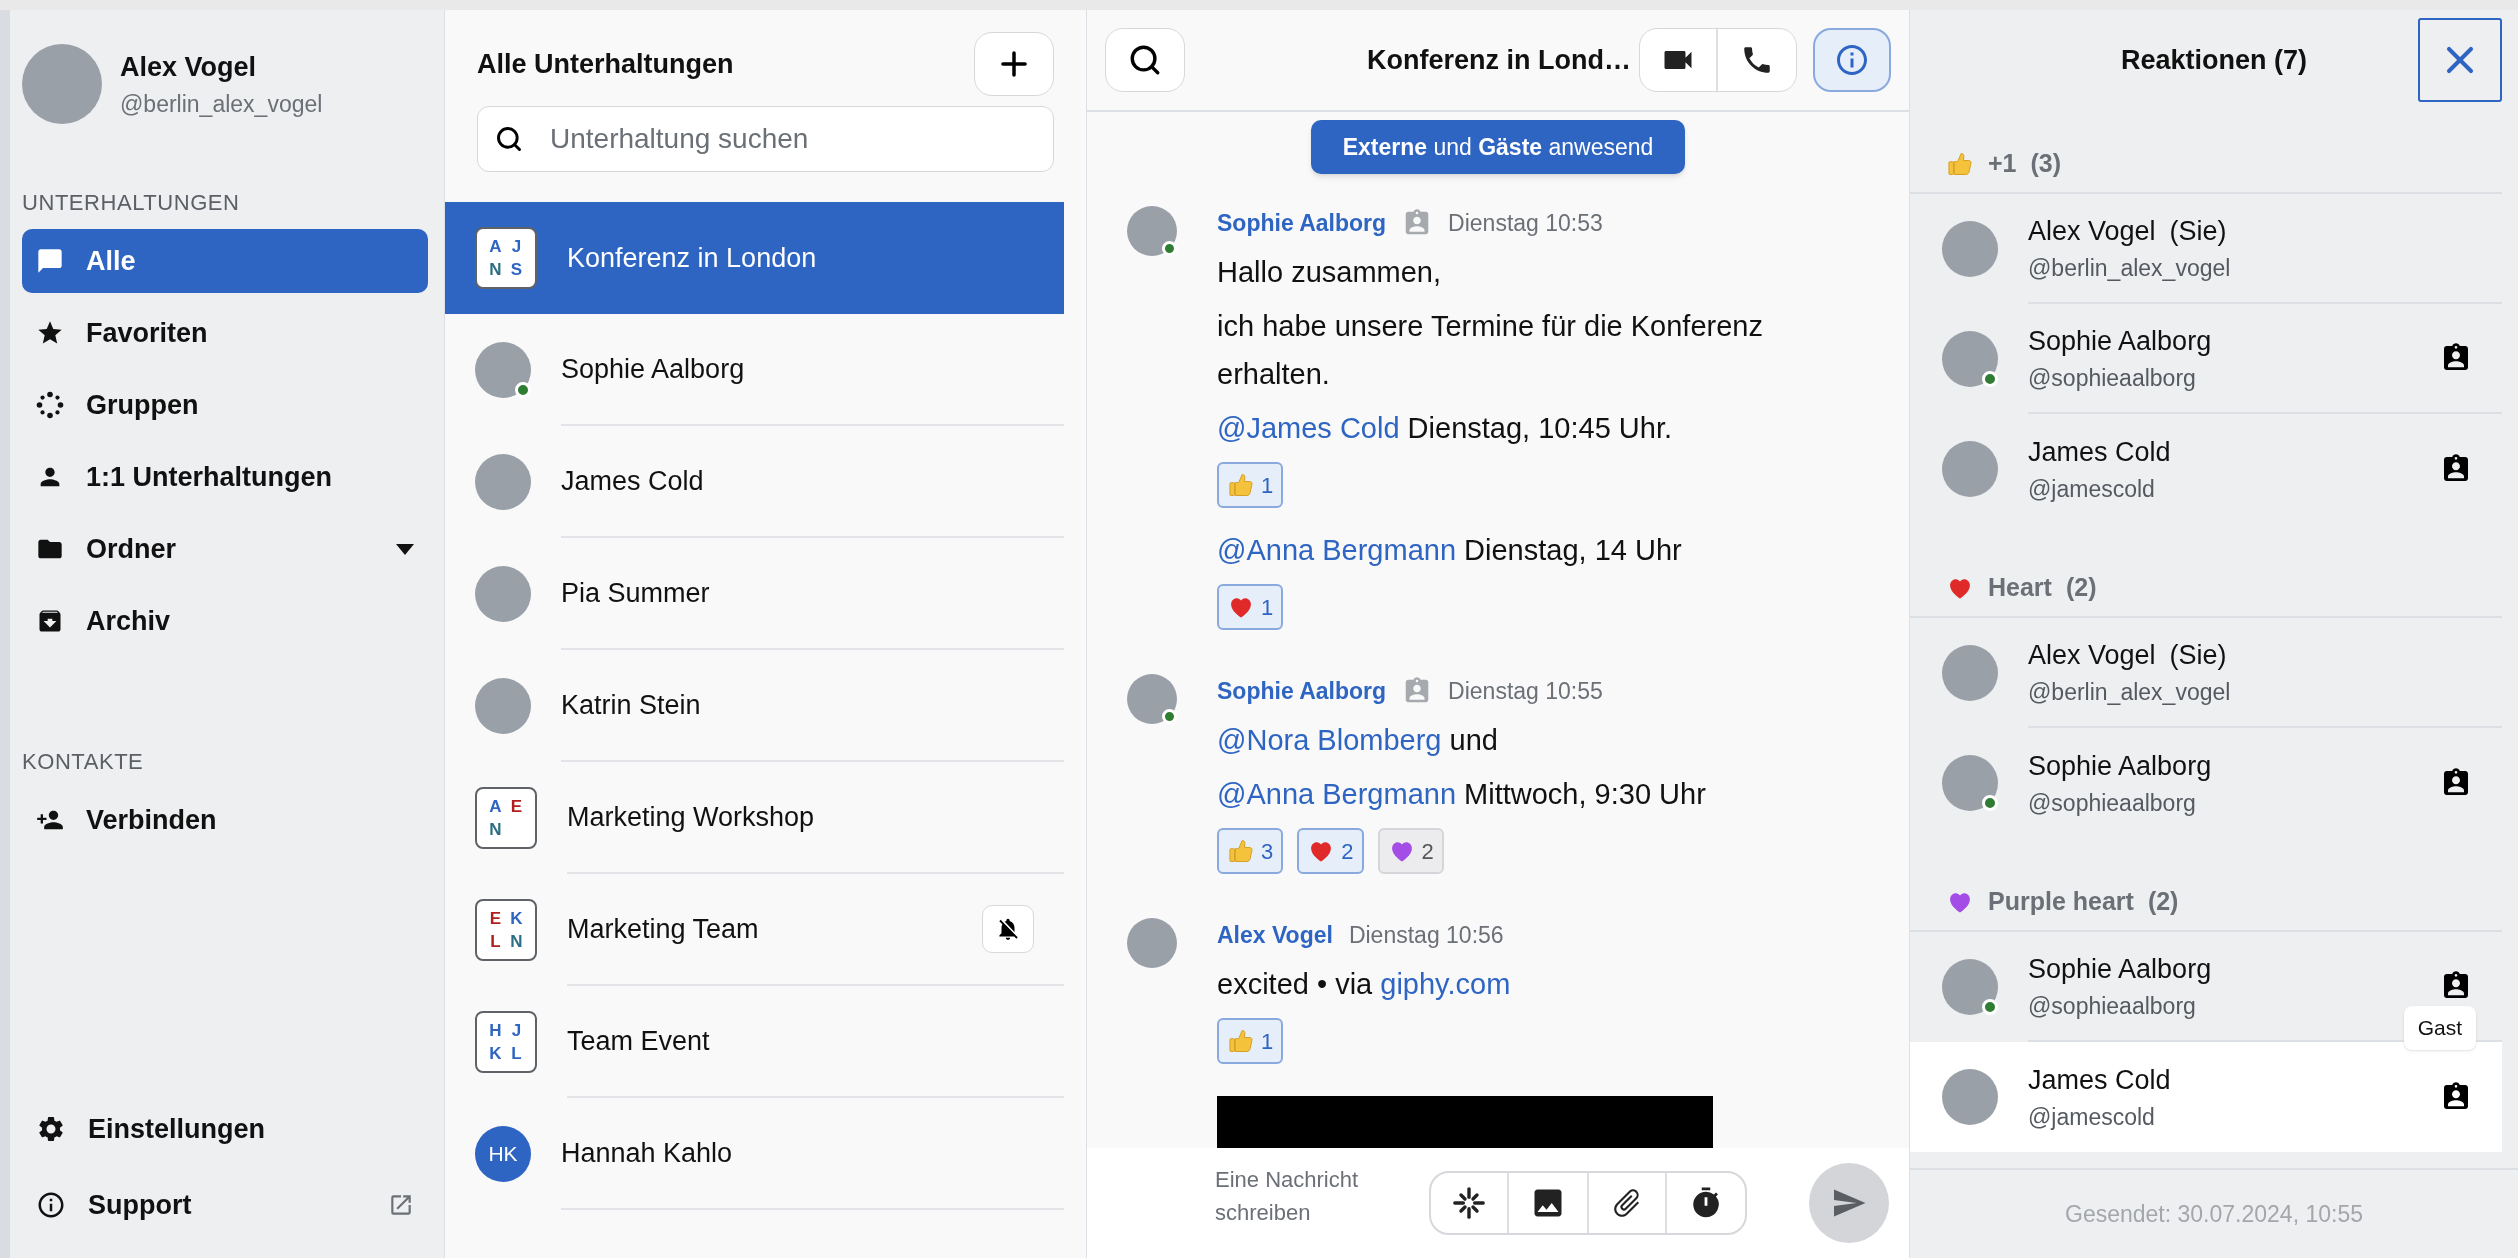 The width and height of the screenshot is (2518, 1258). Describe the element at coordinates (2130, 268) in the screenshot. I see `reactor-handle: @berlin_alex_vogel` at that location.